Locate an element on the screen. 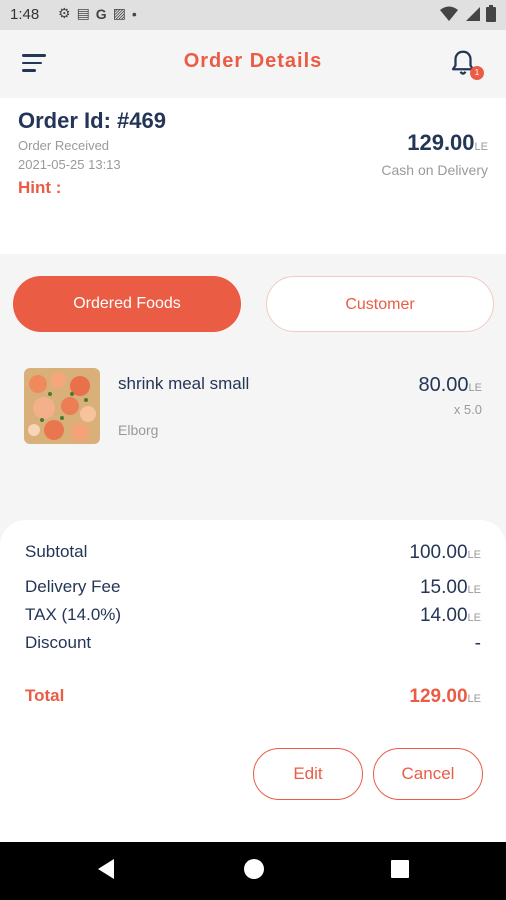 The image size is (506, 900). delivery-fee-value: 15.00LE is located at coordinates (450, 588).